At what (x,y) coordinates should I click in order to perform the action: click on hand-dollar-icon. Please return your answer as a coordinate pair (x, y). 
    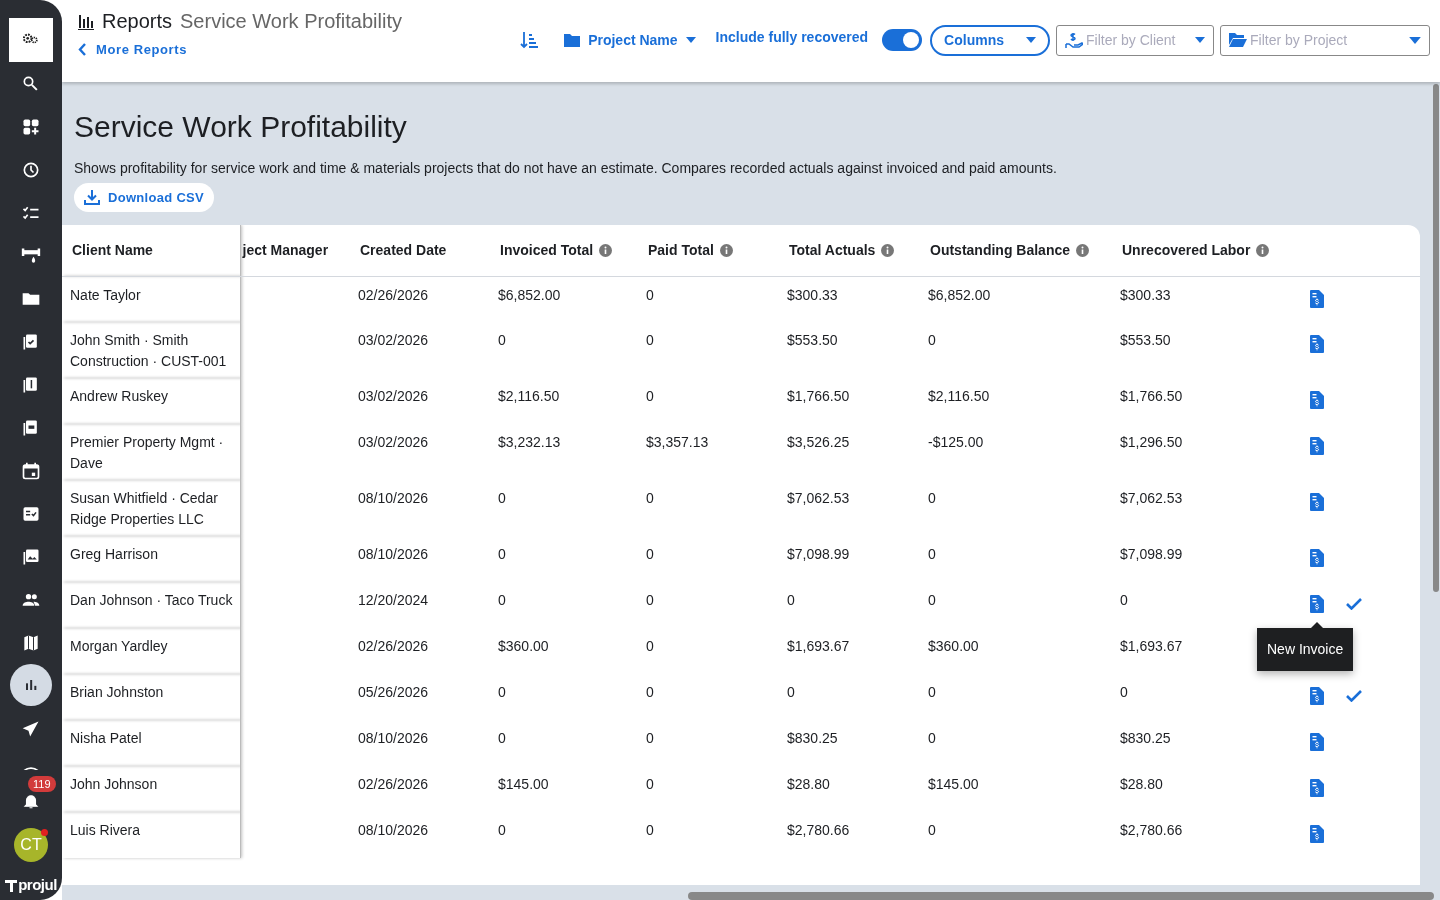
    Looking at the image, I should click on (1074, 40).